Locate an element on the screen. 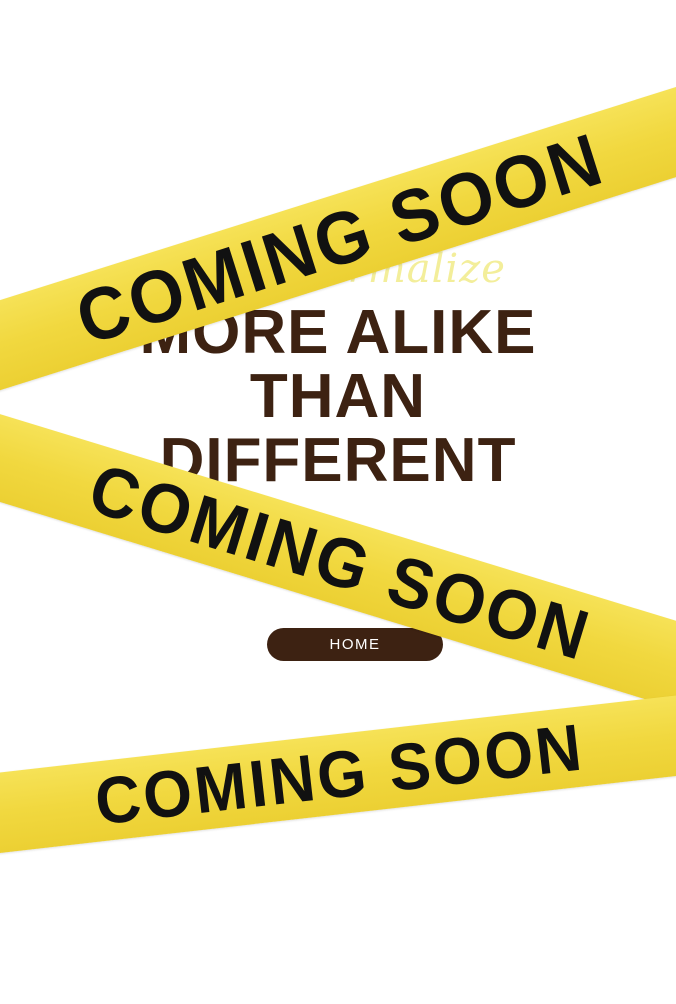  home-button: HOME is located at coordinates (355, 644).